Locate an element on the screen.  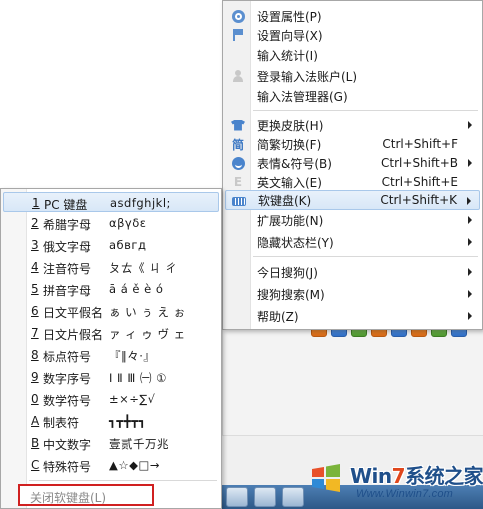
soft-keyboard-katakana: 7 日文片假名 ァ ィ ゥ ヴ ェ is located at coordinates (111, 333).